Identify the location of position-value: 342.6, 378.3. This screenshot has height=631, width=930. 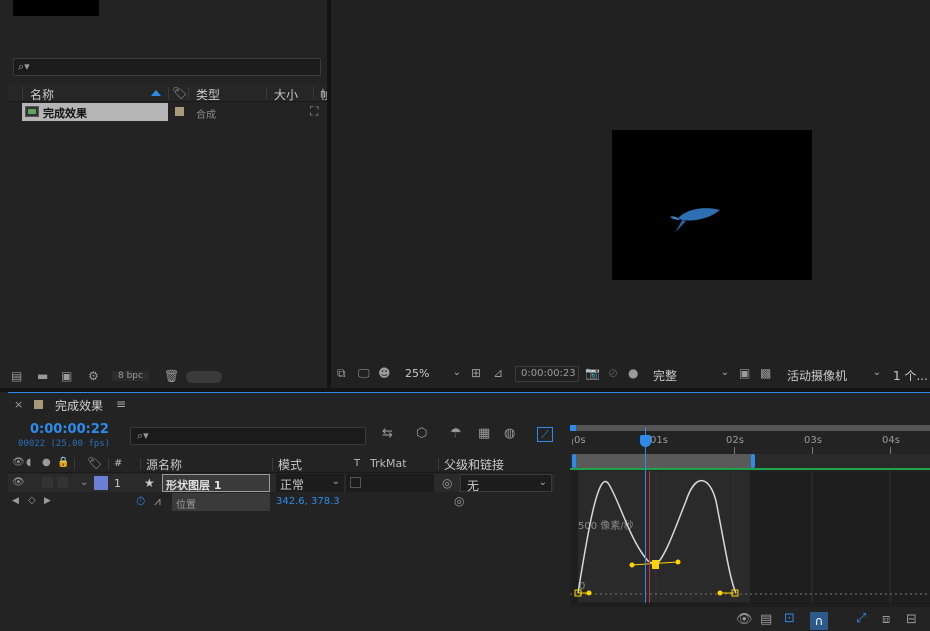
(308, 501).